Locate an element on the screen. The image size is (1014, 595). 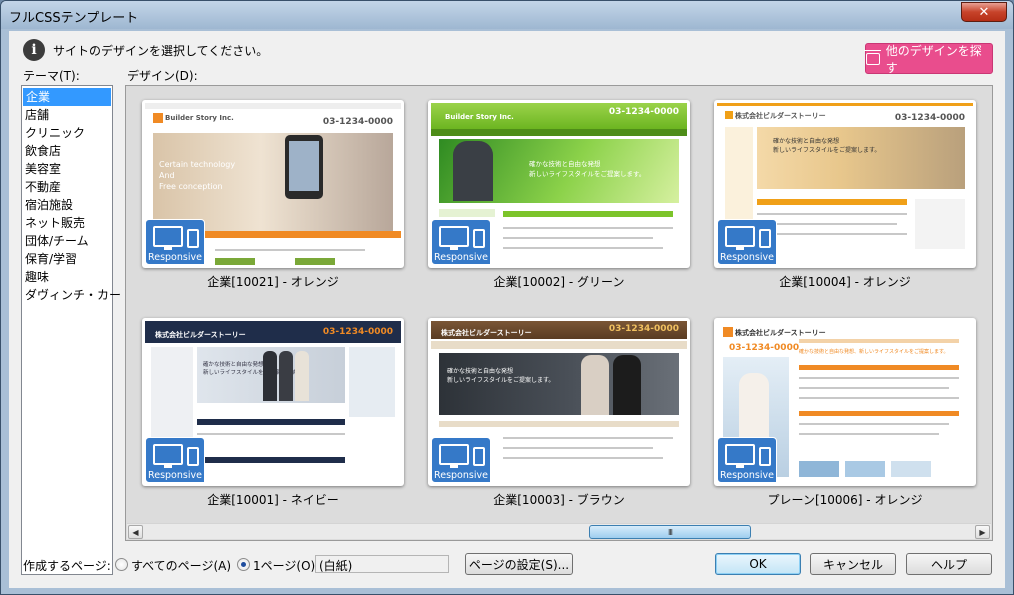
theme-item: 趣味 is located at coordinates (67, 277).